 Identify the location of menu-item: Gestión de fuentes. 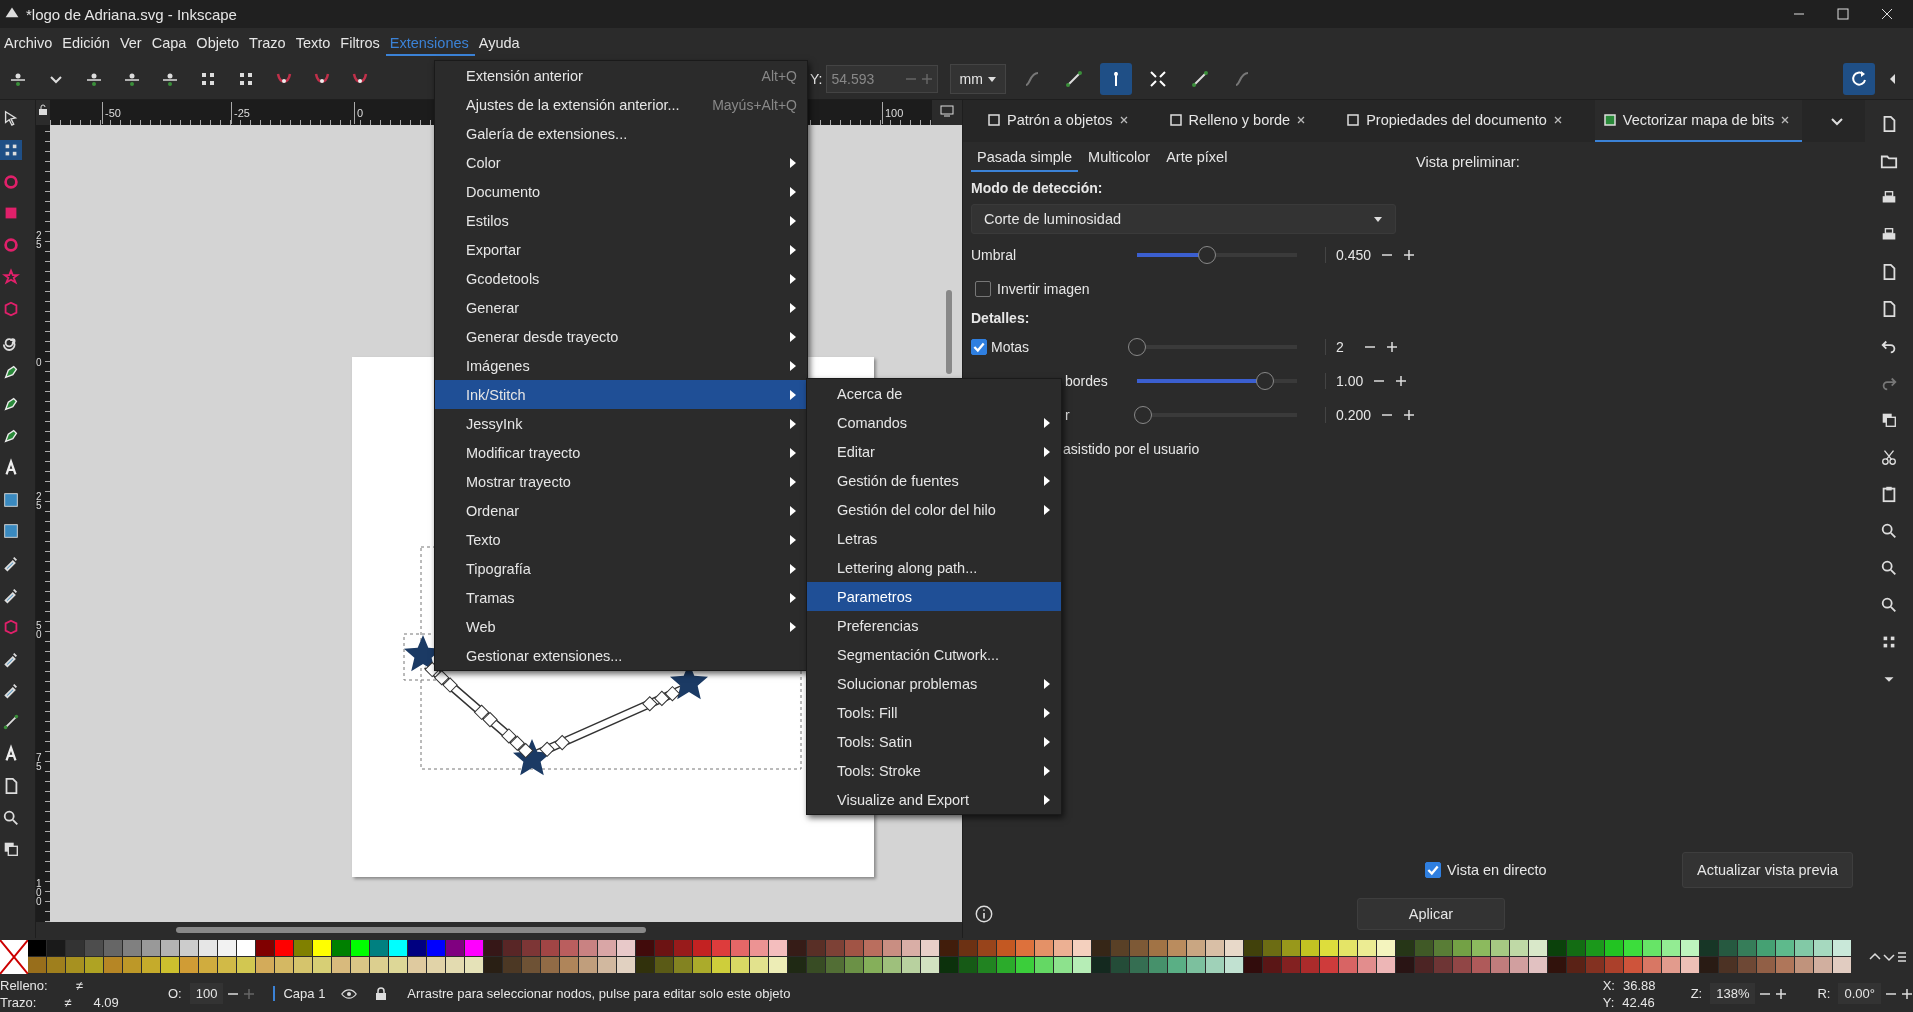
(934, 480).